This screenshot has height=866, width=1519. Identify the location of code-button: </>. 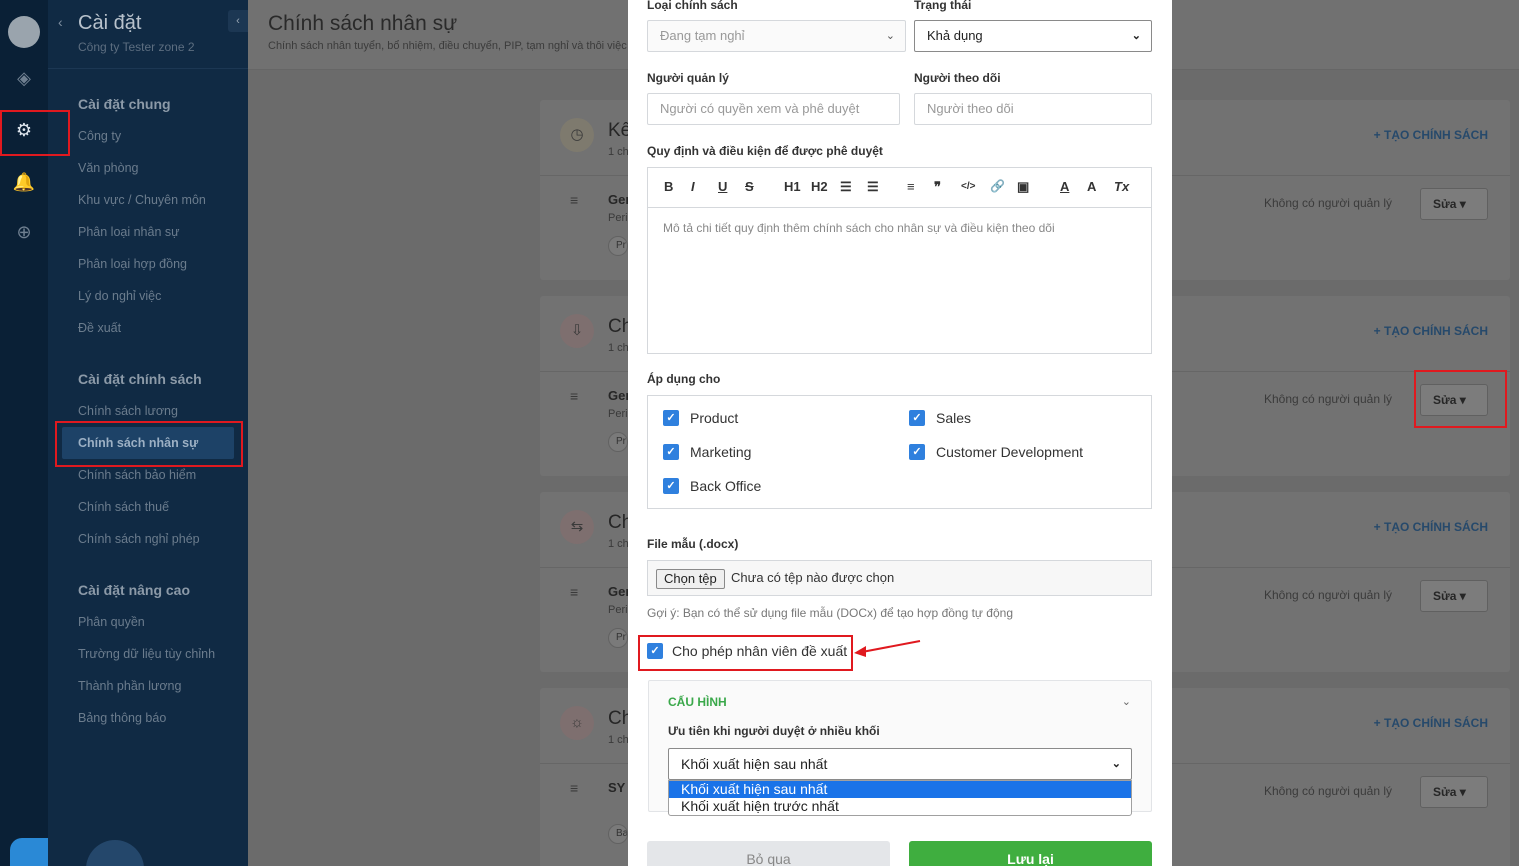
(968, 186).